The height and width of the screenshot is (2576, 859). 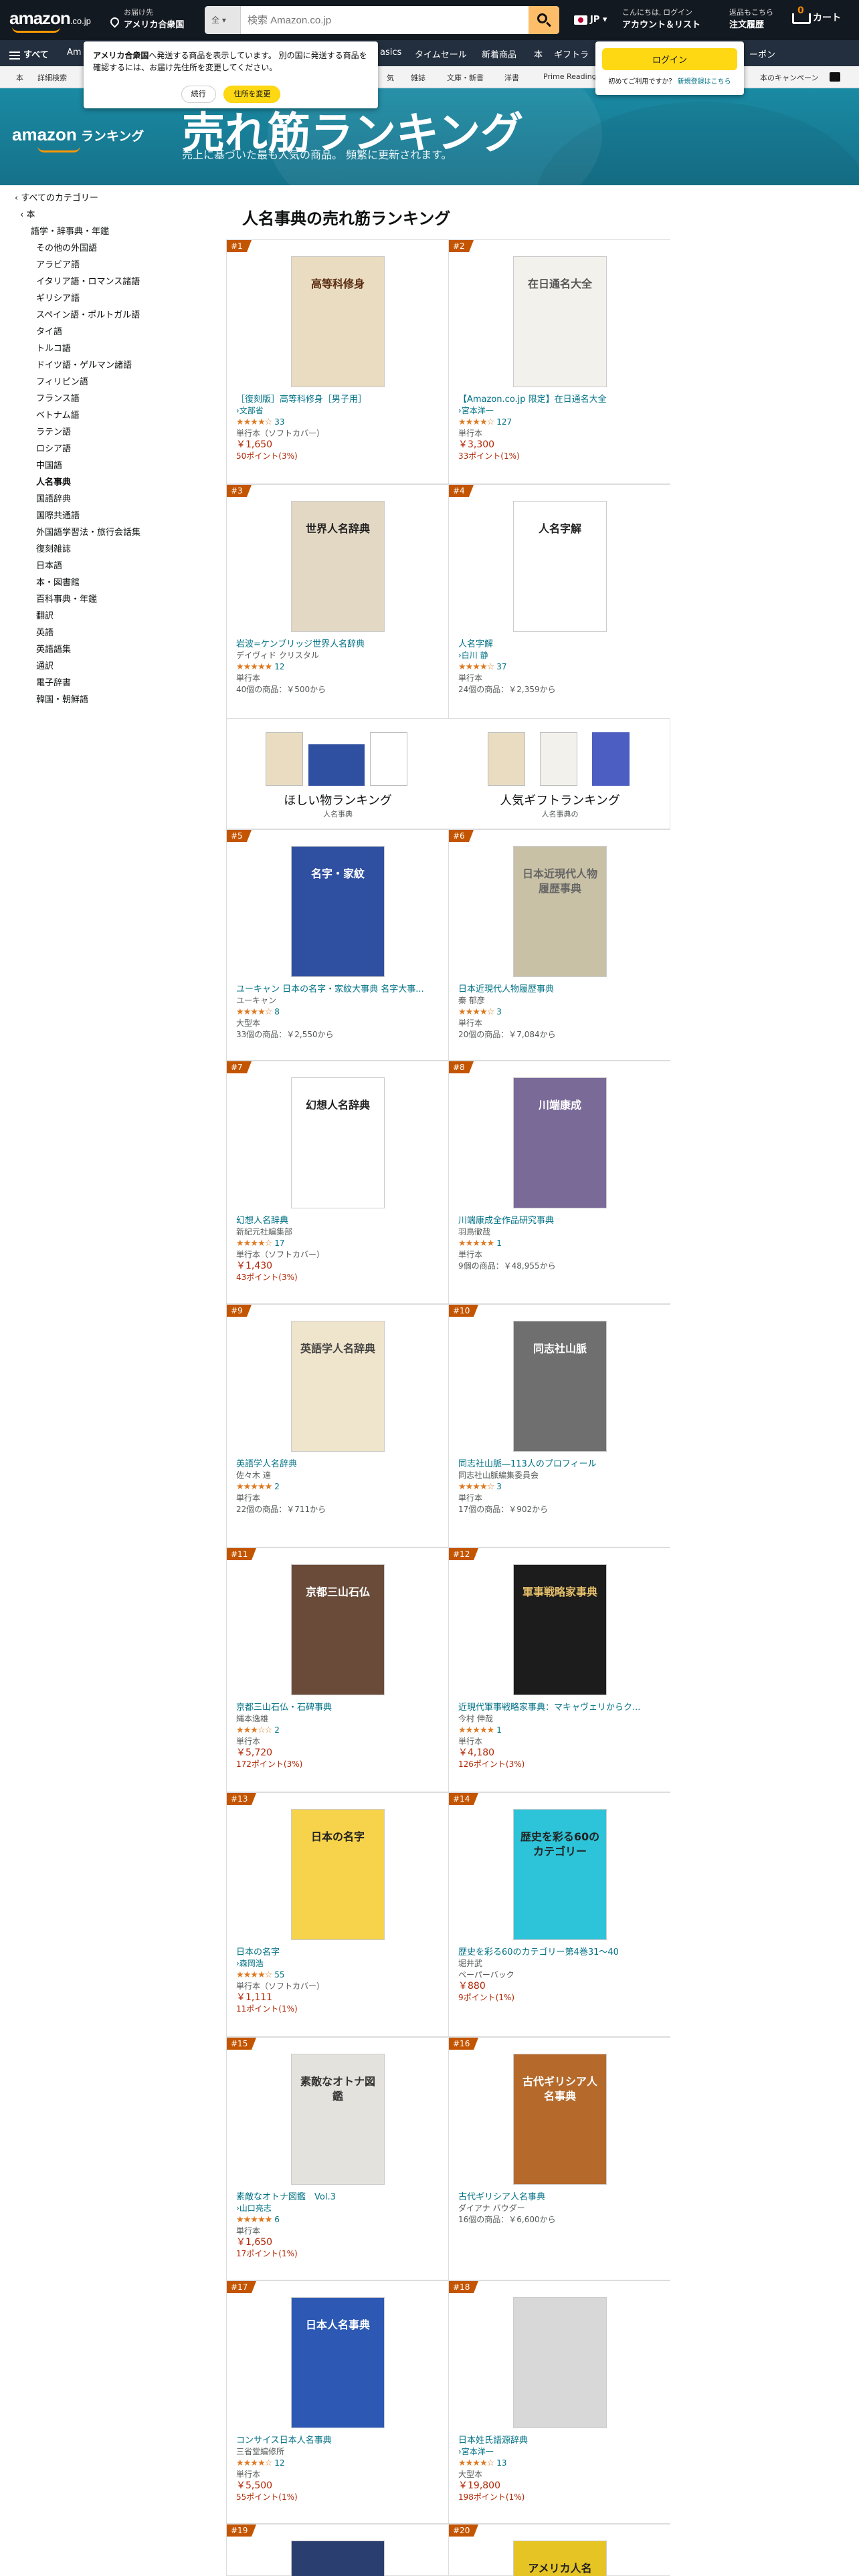 I want to click on books-nav-item: 雑誌, so click(x=418, y=77).